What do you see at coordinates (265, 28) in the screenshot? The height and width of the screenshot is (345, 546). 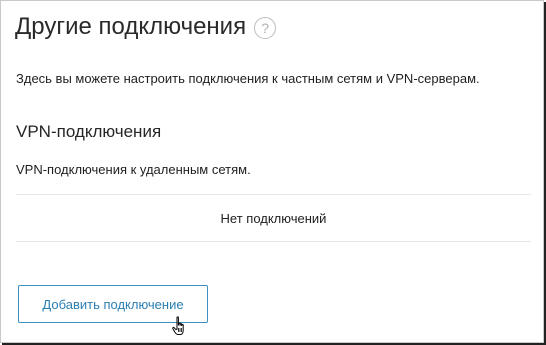 I see `question-circle-icon: ?` at bounding box center [265, 28].